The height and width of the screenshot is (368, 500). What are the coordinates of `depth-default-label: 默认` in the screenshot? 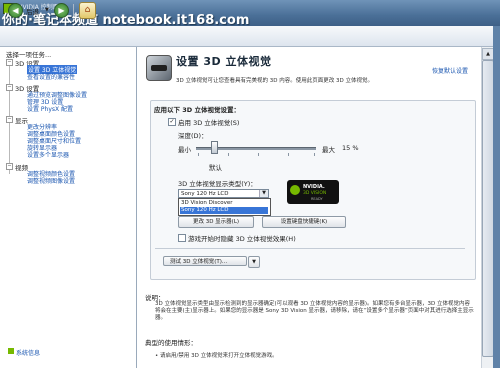 It's located at (215, 168).